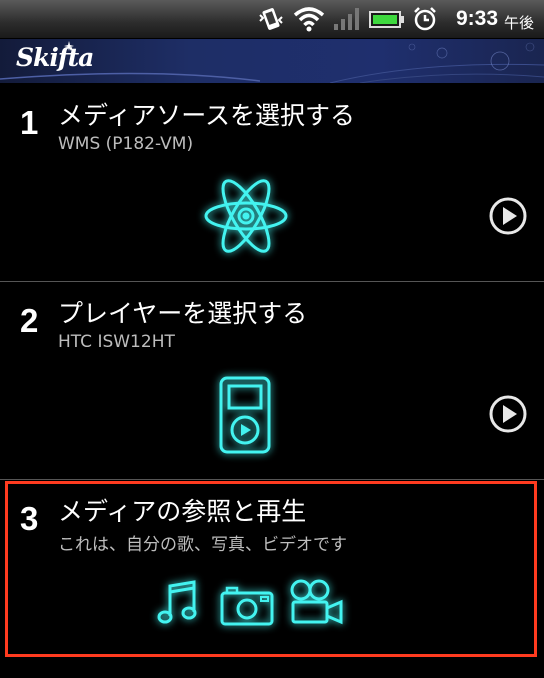  I want to click on step-title: プレイヤーを選択する, so click(183, 313).